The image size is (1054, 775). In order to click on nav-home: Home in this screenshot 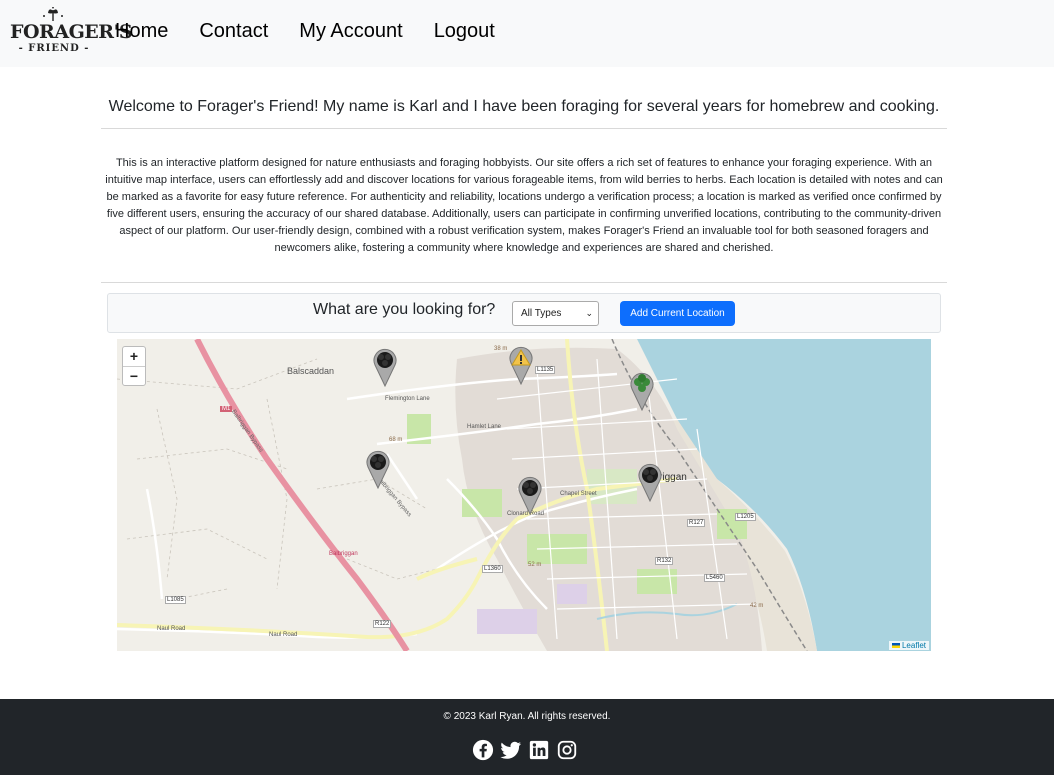, I will do `click(141, 31)`.